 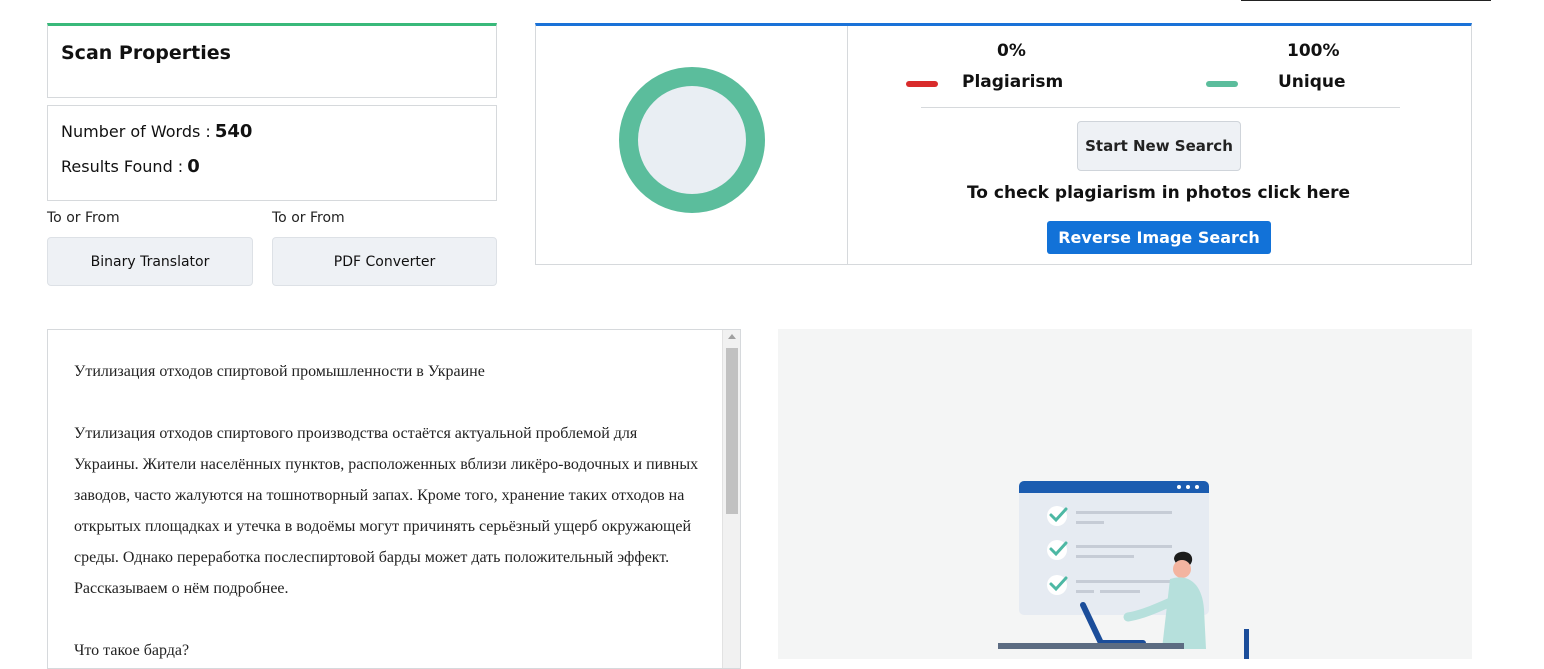 I want to click on results-found-row: Results Found :0, so click(x=130, y=166).